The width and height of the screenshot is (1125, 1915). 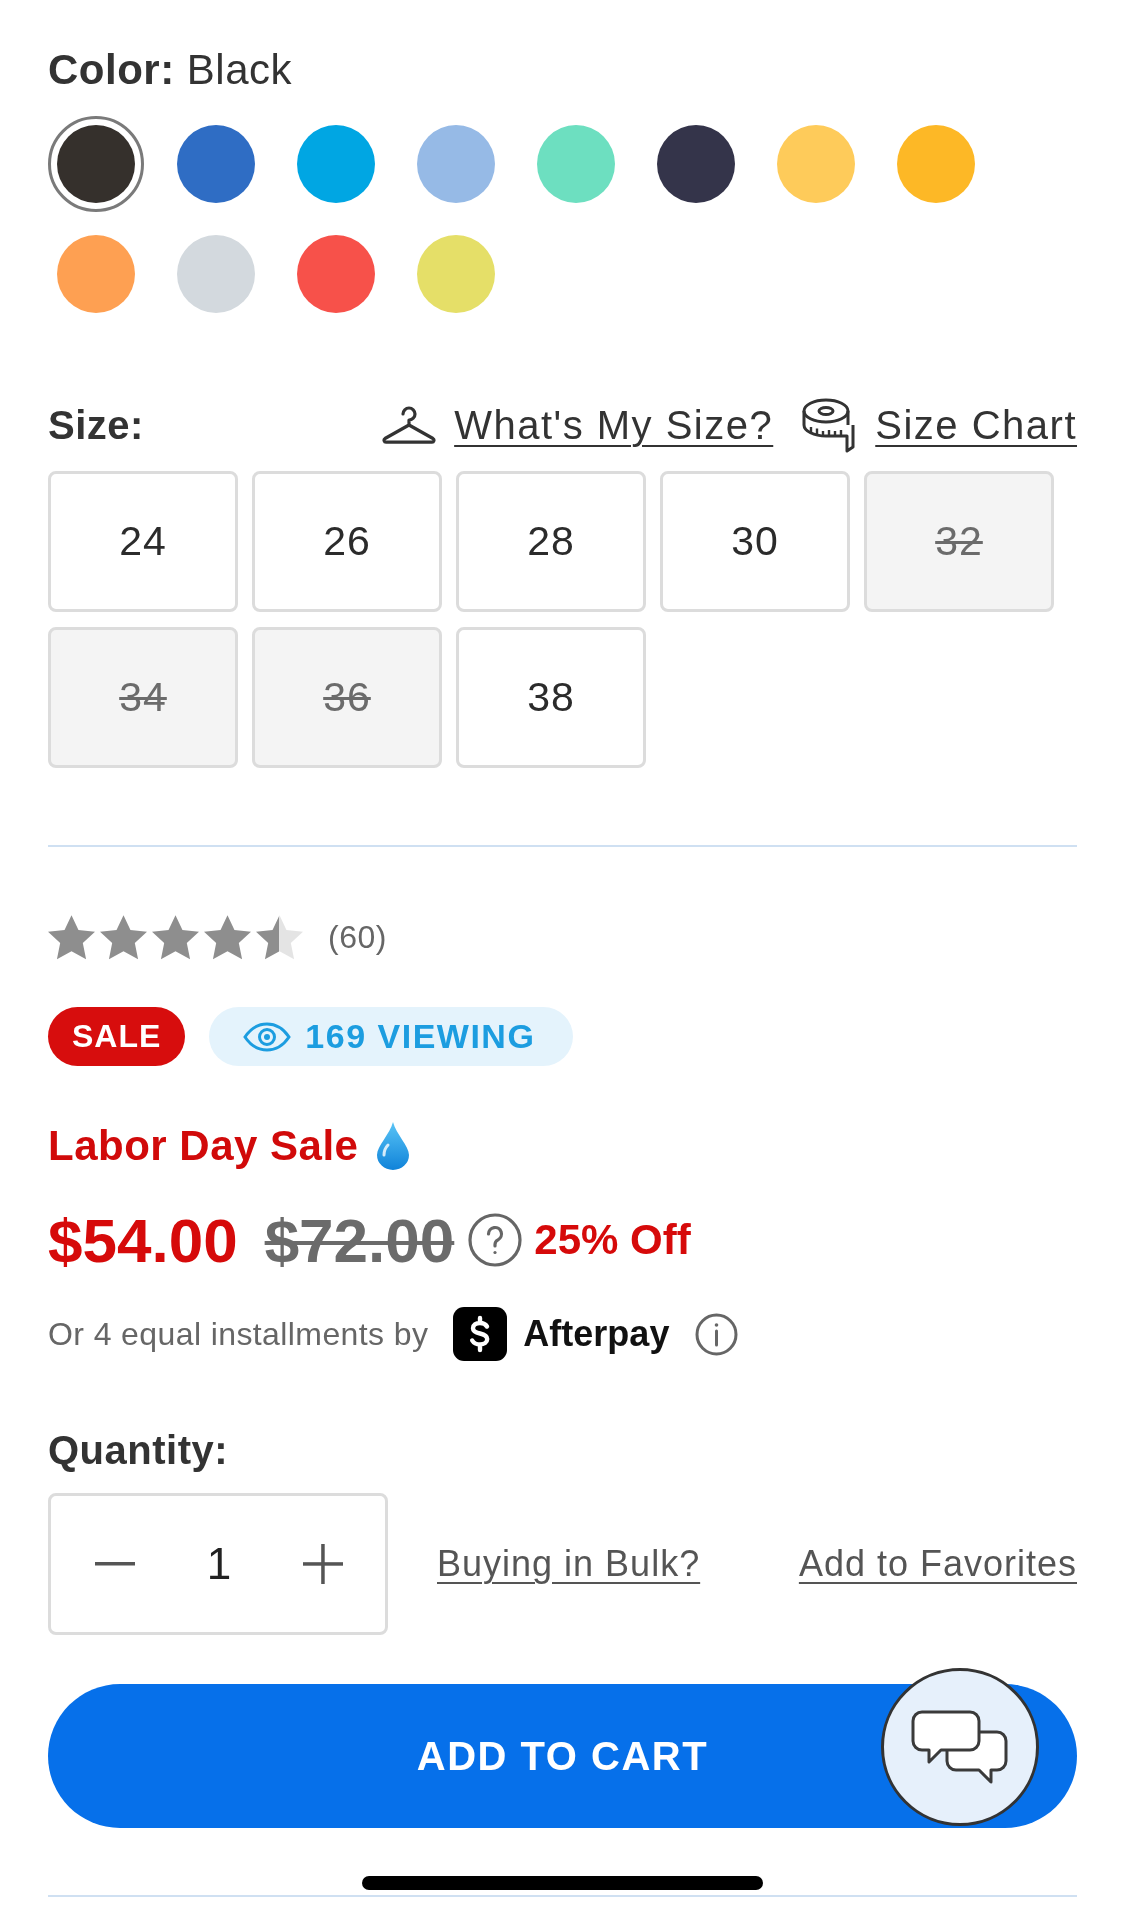 I want to click on eye-icon, so click(x=267, y=1036).